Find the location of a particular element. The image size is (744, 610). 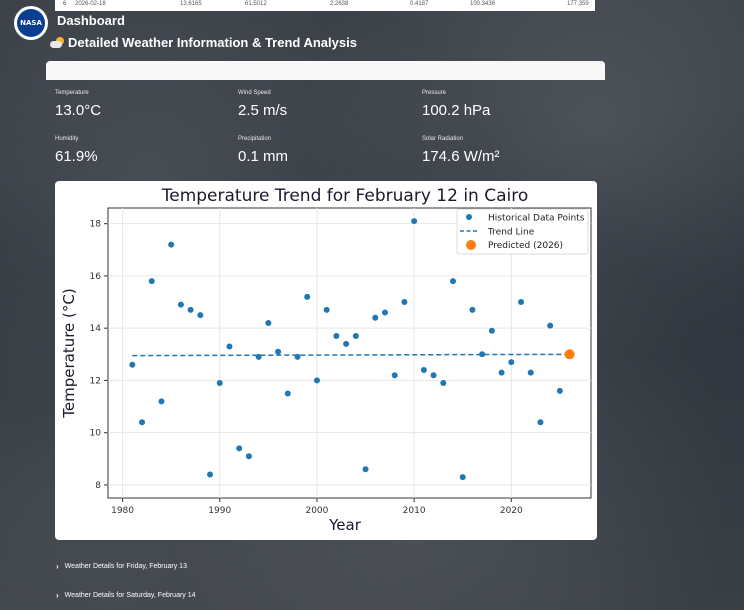

metric-temperature: Temperature 13.0°C is located at coordinates (78, 104).